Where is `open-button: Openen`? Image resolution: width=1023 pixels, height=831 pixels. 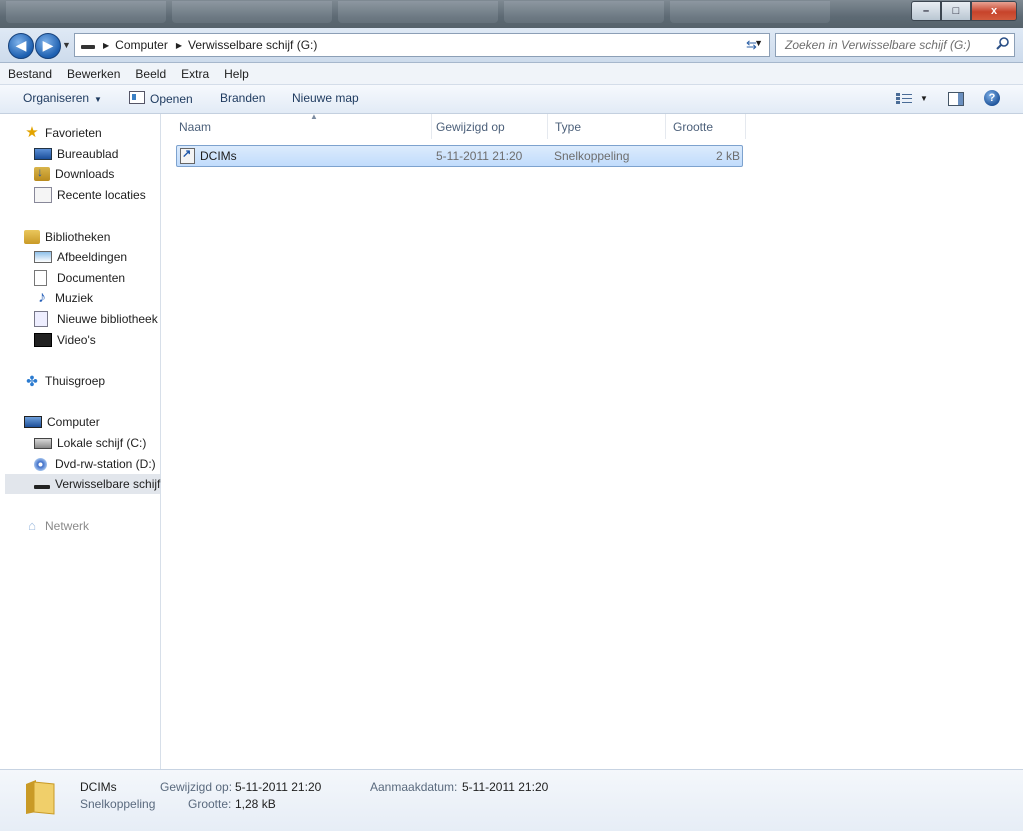 open-button: Openen is located at coordinates (161, 98).